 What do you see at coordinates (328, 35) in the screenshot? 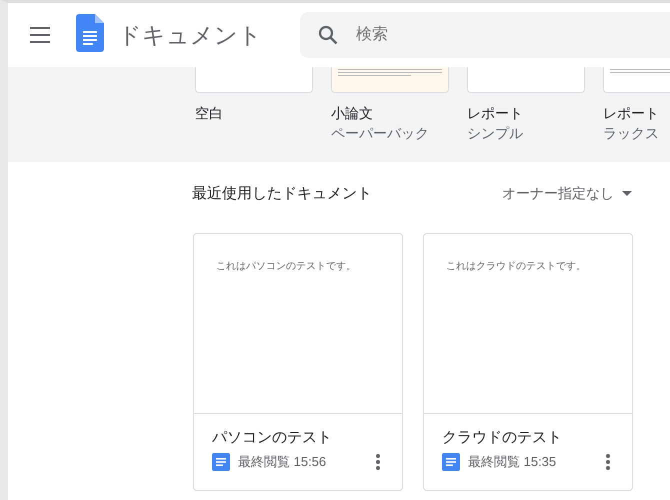
I see `search-icon` at bounding box center [328, 35].